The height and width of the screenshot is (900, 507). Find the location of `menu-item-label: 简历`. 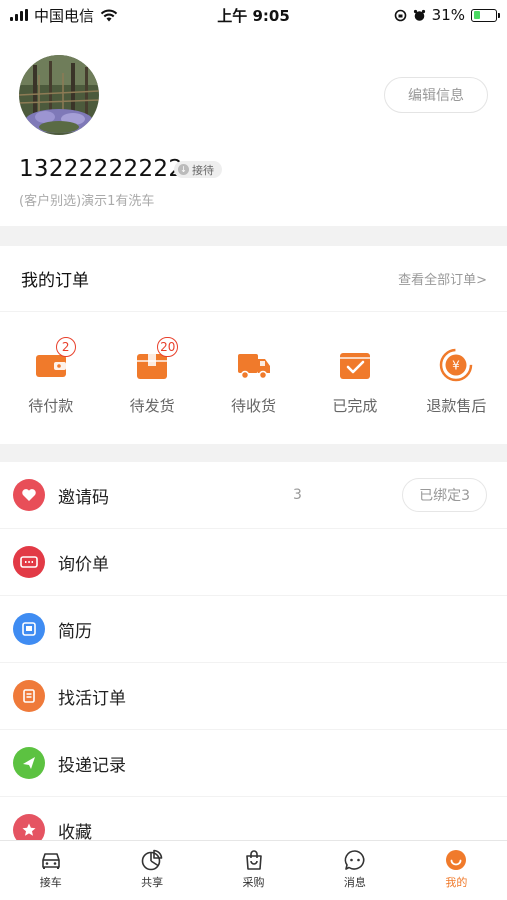

menu-item-label: 简历 is located at coordinates (75, 631).